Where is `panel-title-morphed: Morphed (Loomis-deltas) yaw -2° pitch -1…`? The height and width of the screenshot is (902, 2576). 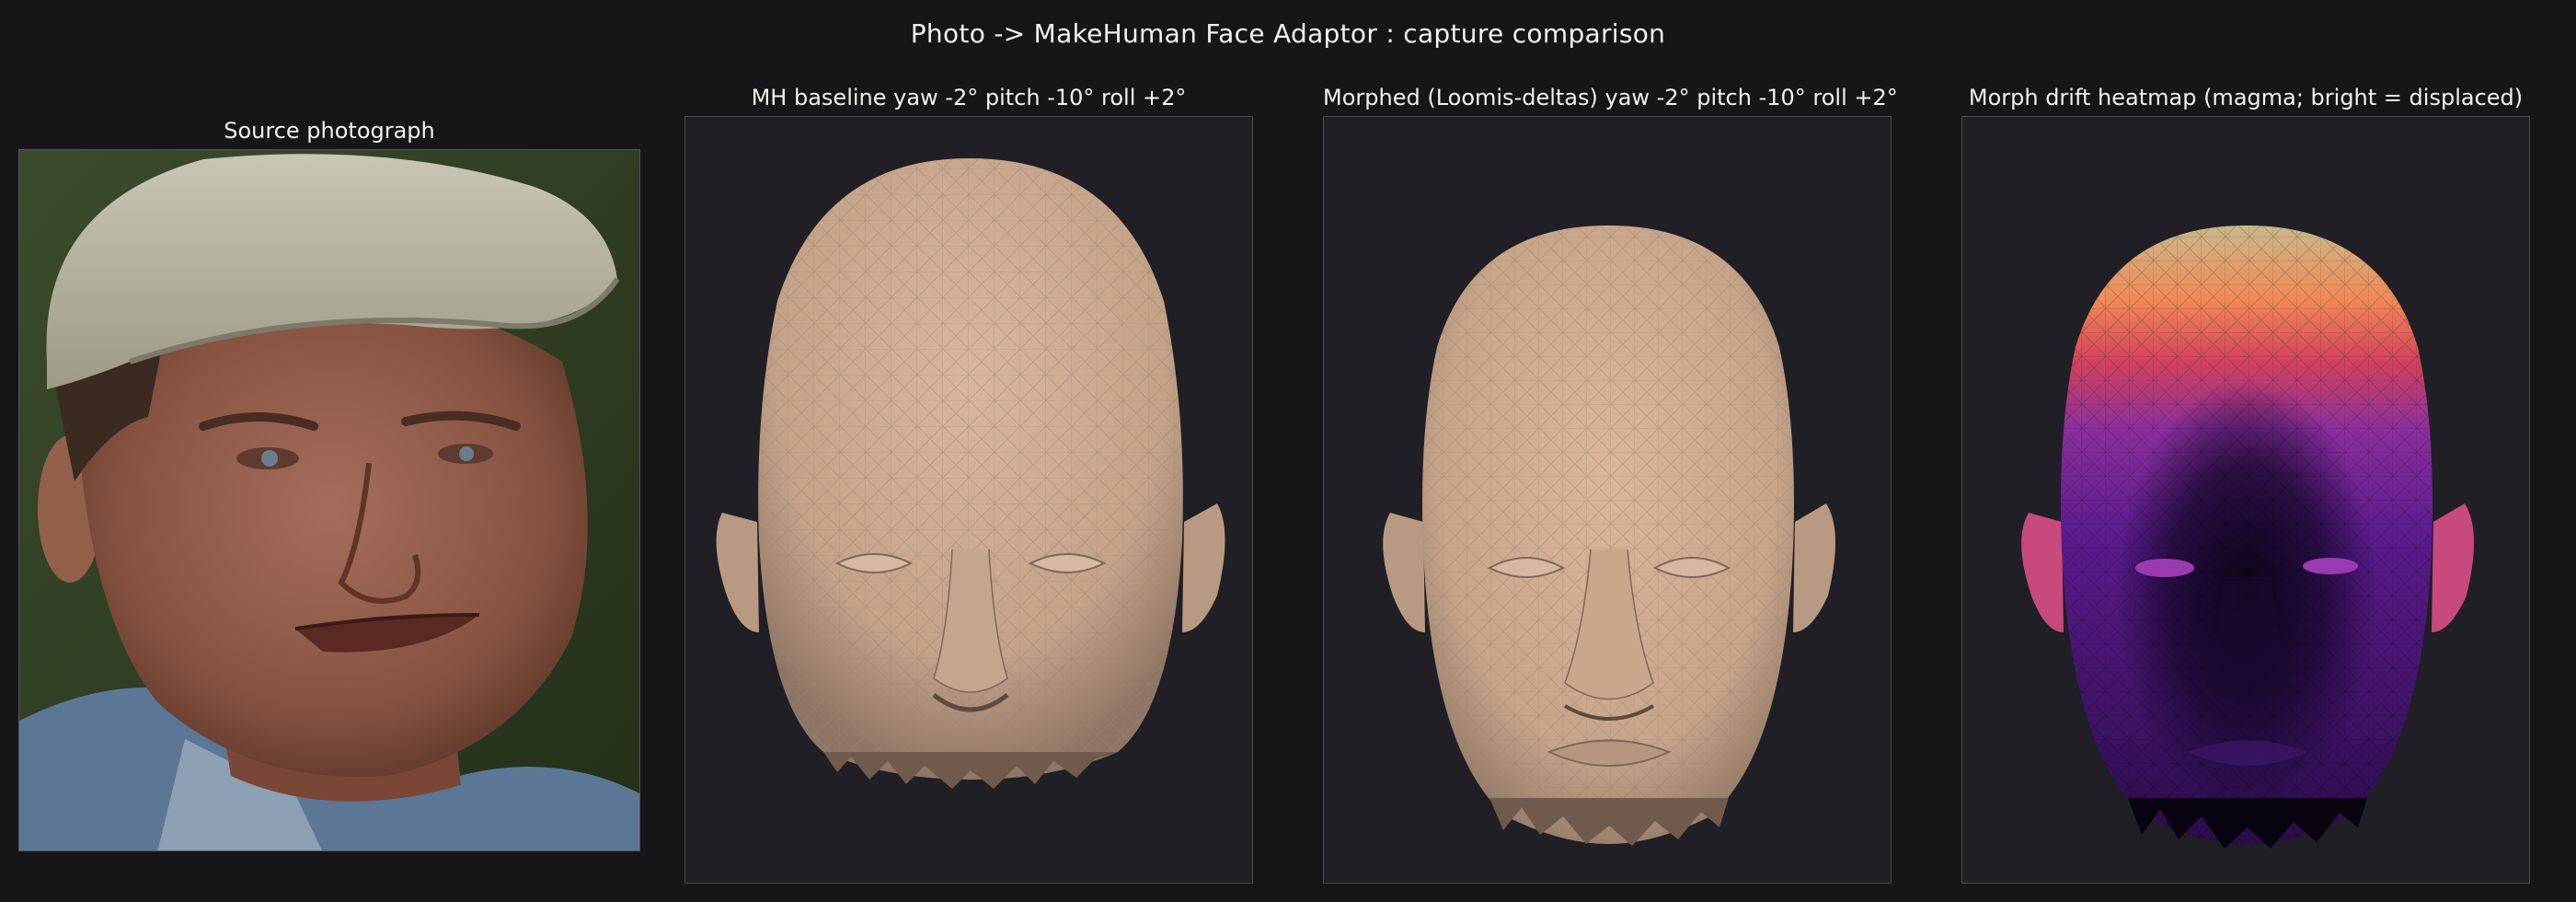 panel-title-morphed: Morphed (Loomis-deltas) yaw -2° pitch -1… is located at coordinates (1610, 97).